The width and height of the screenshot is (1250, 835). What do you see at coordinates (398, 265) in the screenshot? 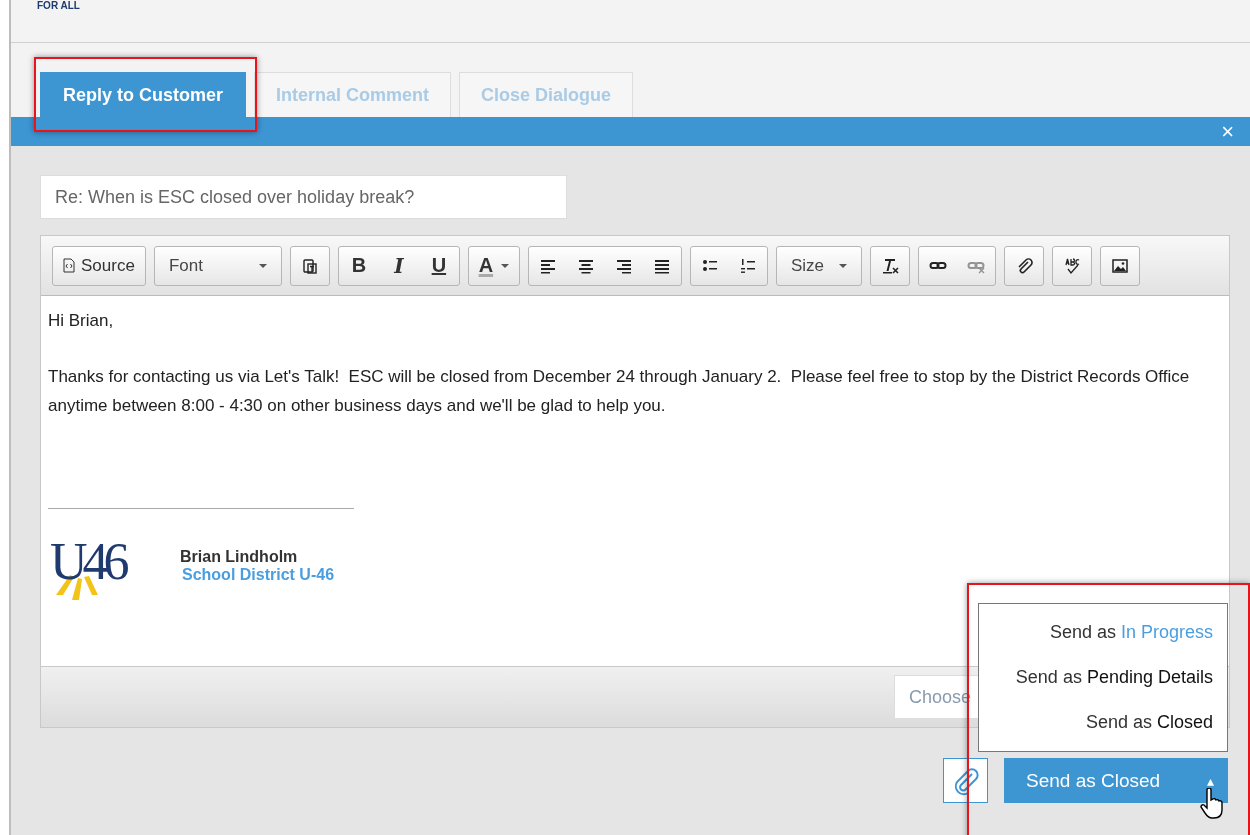
I see `italic-button: I` at bounding box center [398, 265].